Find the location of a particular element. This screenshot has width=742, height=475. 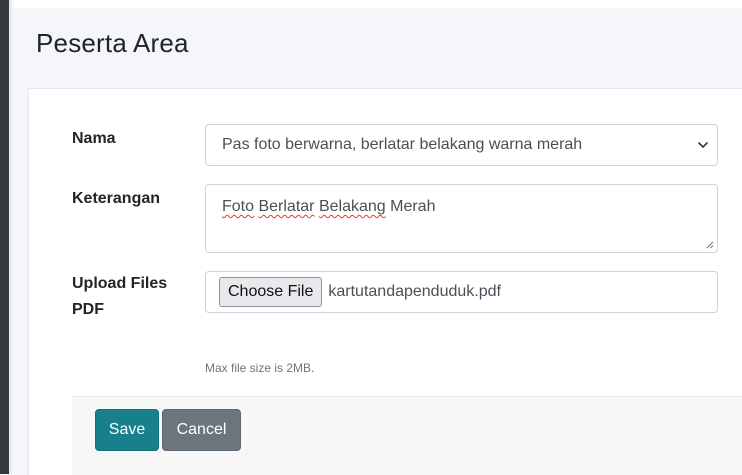

cancel-button: Cancel is located at coordinates (201, 430).